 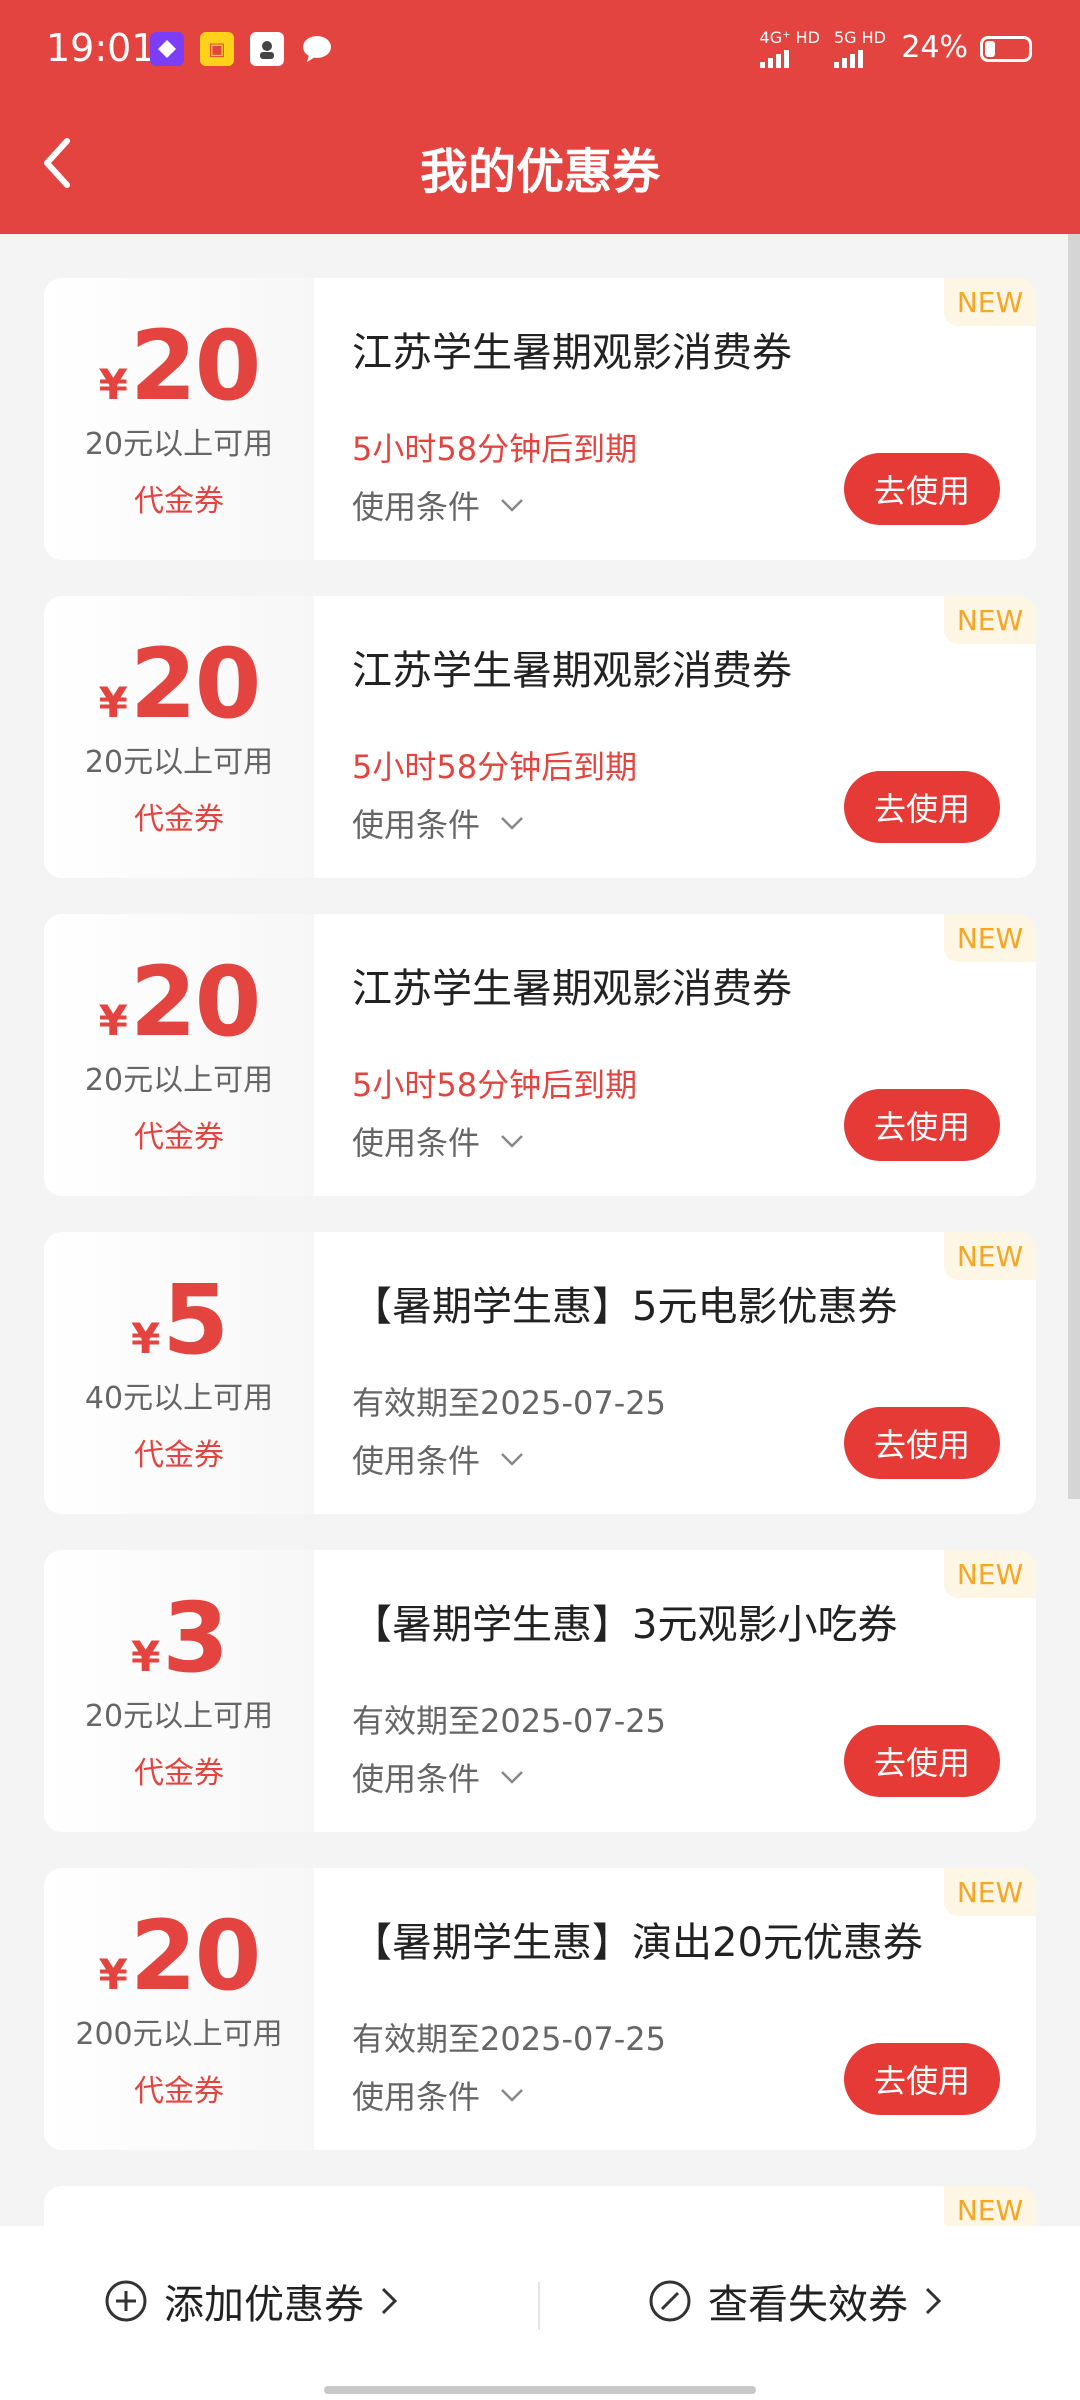 I want to click on view-invalid-coupons-button: 查看失效券, so click(x=795, y=2301).